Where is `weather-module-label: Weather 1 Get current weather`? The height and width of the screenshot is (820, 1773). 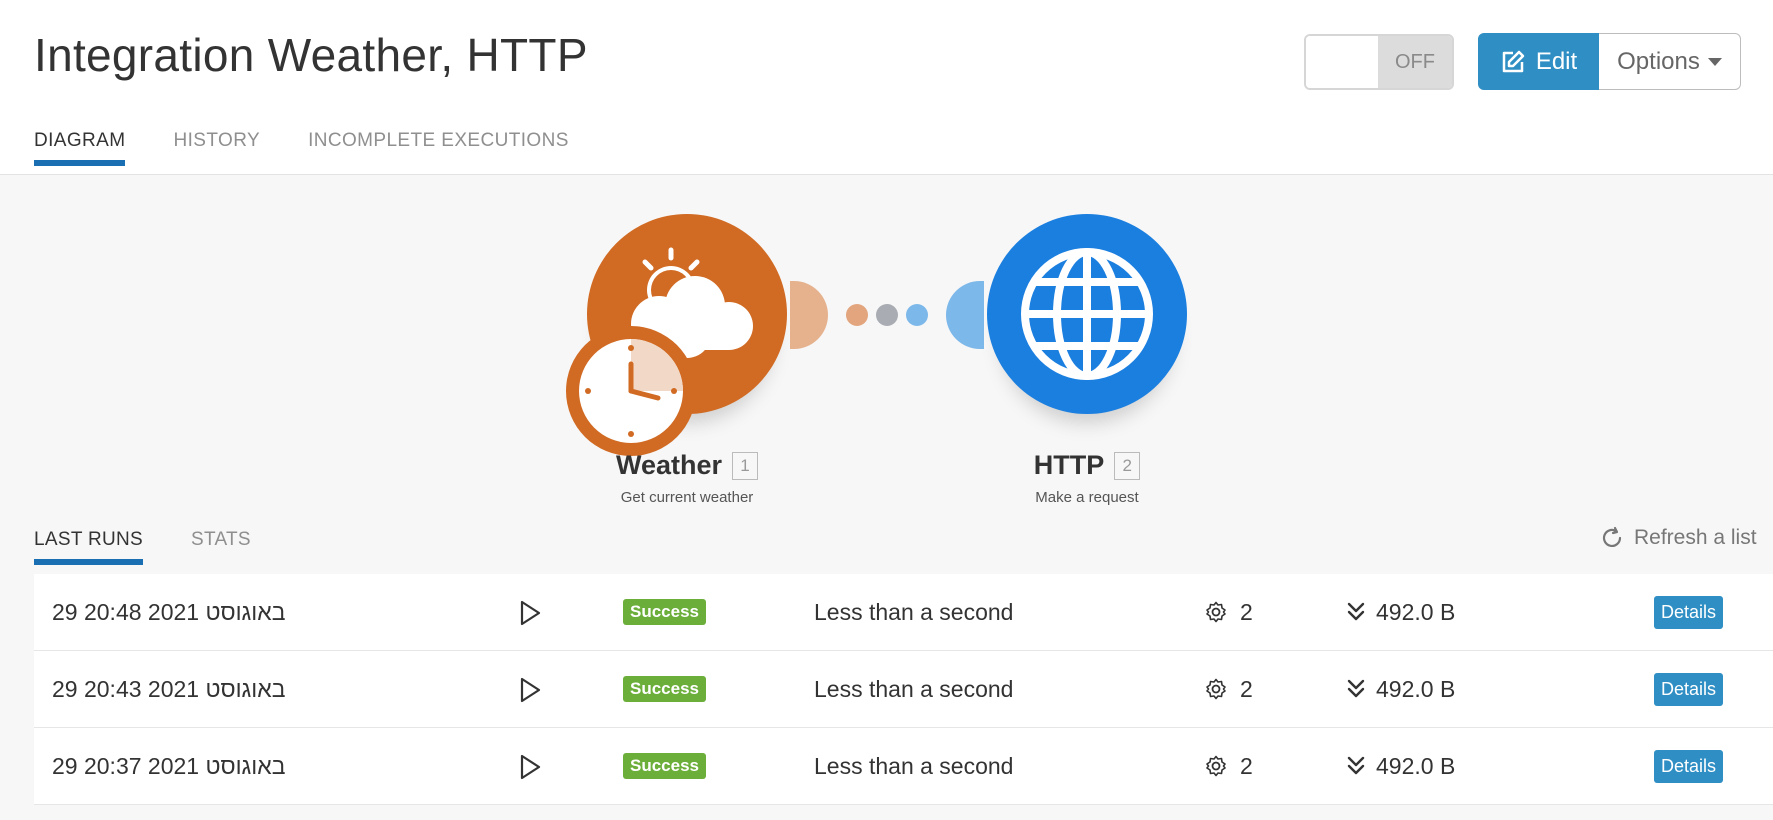
weather-module-label: Weather 1 Get current weather is located at coordinates (687, 478).